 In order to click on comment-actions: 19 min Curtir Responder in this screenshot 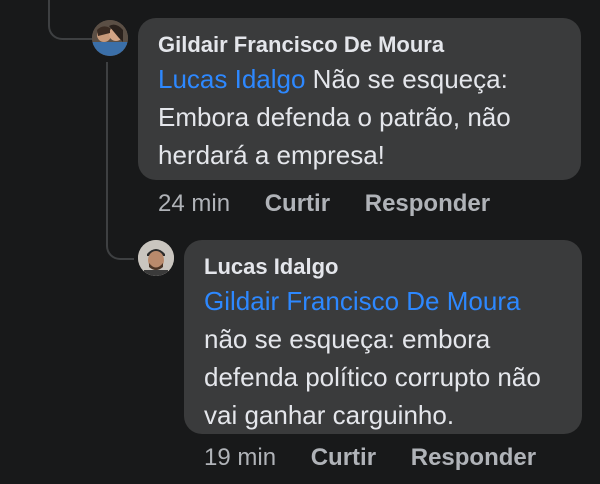, I will do `click(384, 458)`.